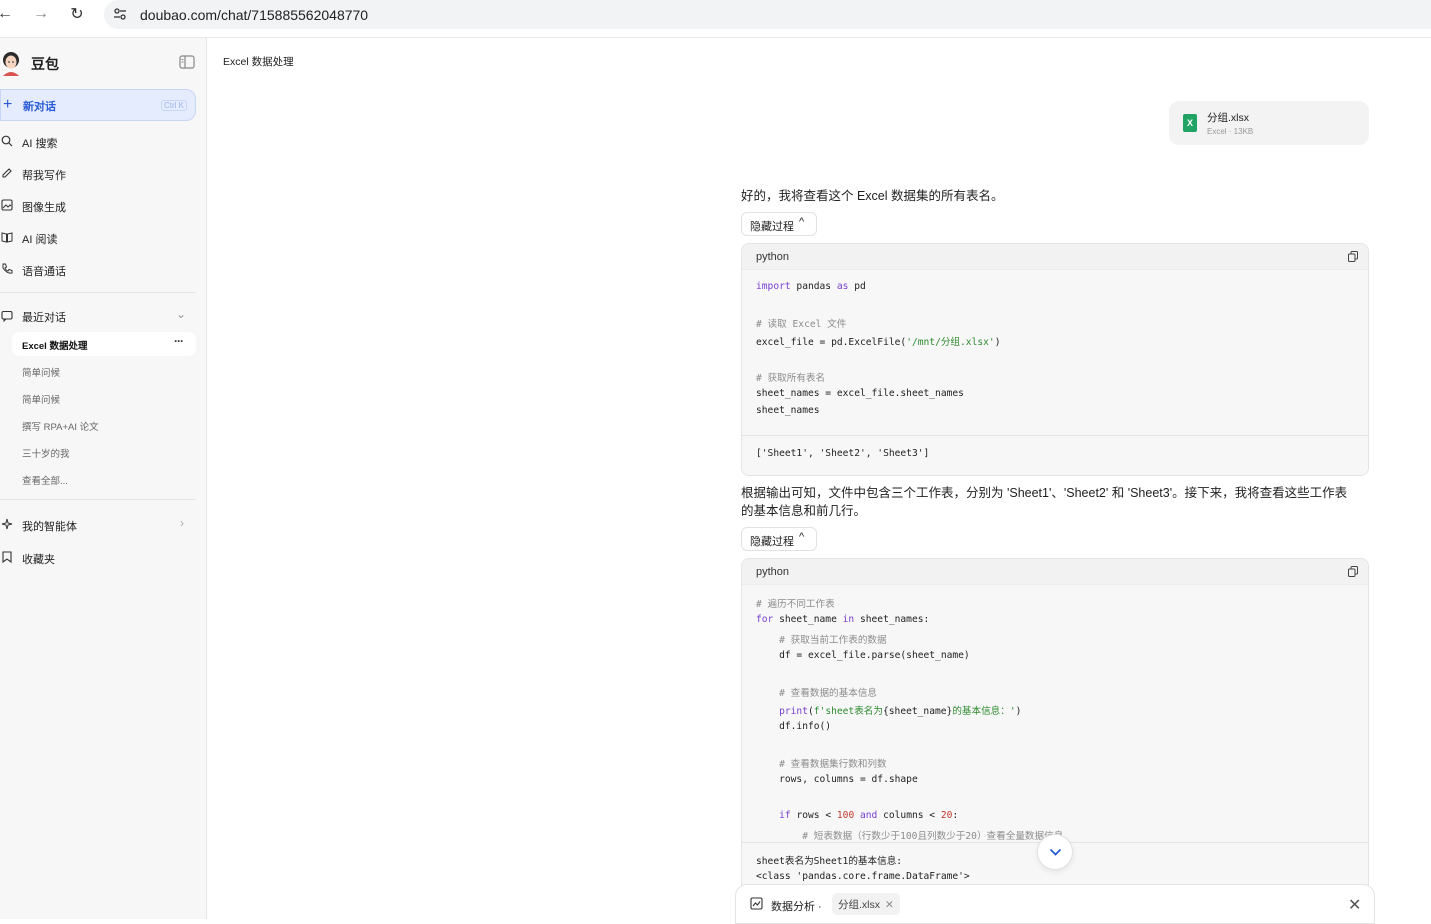 The image size is (1431, 924). I want to click on menu-label: AI 搜索, so click(40, 144).